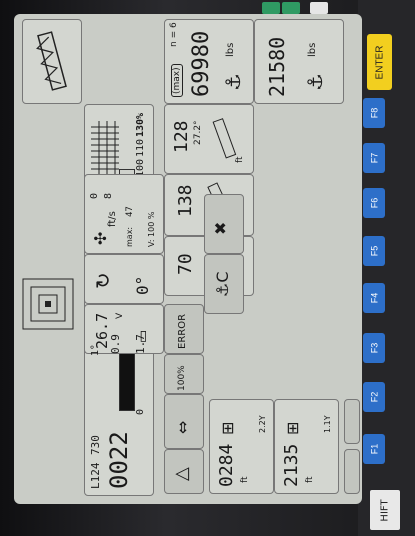  Describe the element at coordinates (140, 147) in the screenshot. I see `scale-110: 110` at that location.